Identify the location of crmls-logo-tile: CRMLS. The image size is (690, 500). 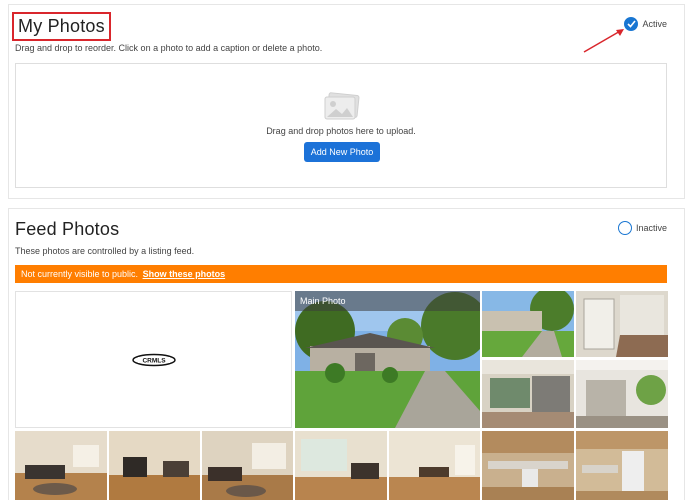
(153, 359).